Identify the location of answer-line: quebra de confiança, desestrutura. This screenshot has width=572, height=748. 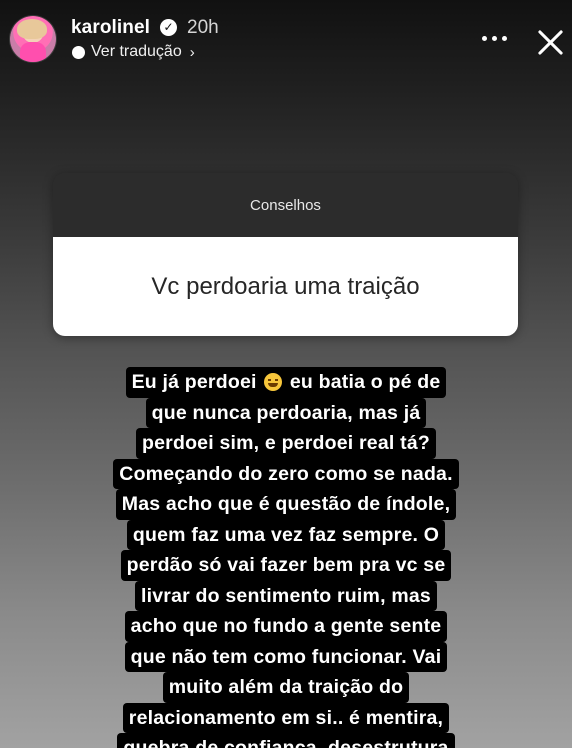
(286, 740).